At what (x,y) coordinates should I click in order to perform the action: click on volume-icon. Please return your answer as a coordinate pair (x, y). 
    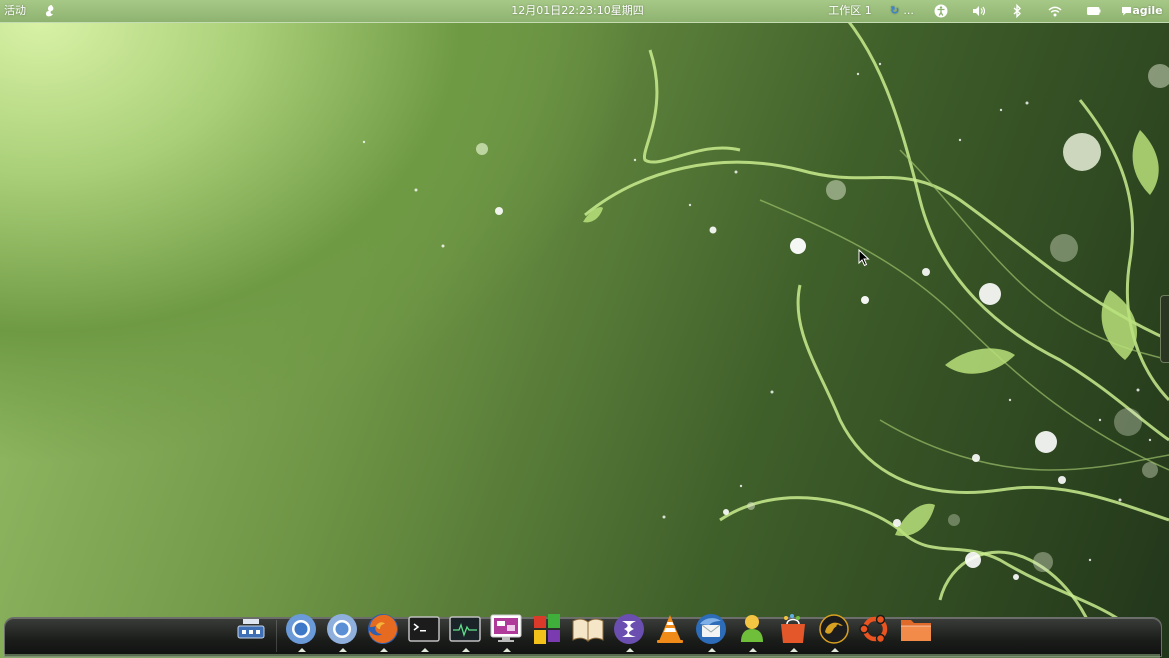
    Looking at the image, I should click on (979, 11).